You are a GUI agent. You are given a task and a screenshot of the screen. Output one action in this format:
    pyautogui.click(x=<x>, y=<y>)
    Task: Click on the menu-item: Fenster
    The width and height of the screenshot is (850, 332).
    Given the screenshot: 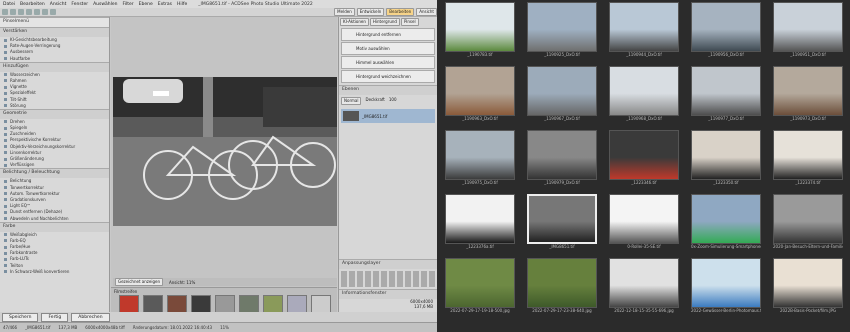 What is the action you would take?
    pyautogui.click(x=79, y=4)
    